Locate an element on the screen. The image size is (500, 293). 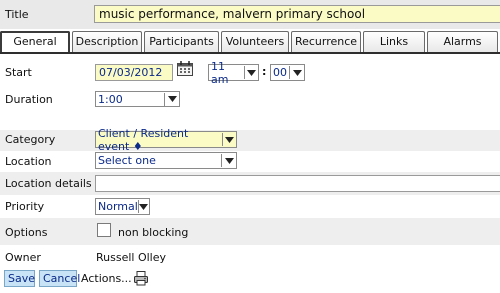
location-details-label: Location details is located at coordinates (48, 183).